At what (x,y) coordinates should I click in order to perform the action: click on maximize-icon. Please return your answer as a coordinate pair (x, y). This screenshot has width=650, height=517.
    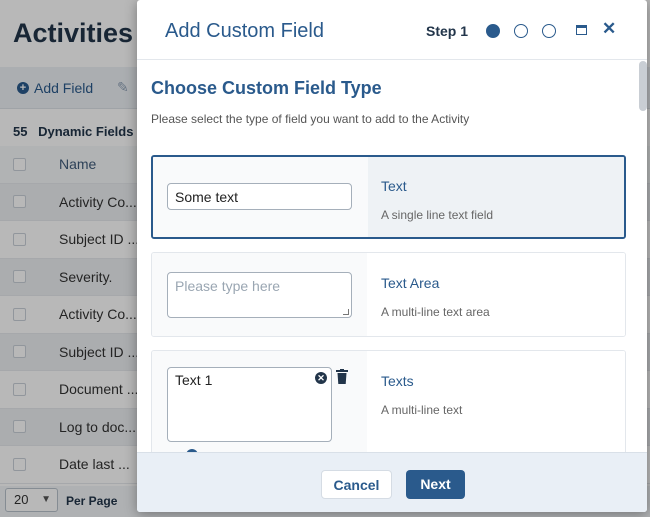
    Looking at the image, I should click on (581, 30).